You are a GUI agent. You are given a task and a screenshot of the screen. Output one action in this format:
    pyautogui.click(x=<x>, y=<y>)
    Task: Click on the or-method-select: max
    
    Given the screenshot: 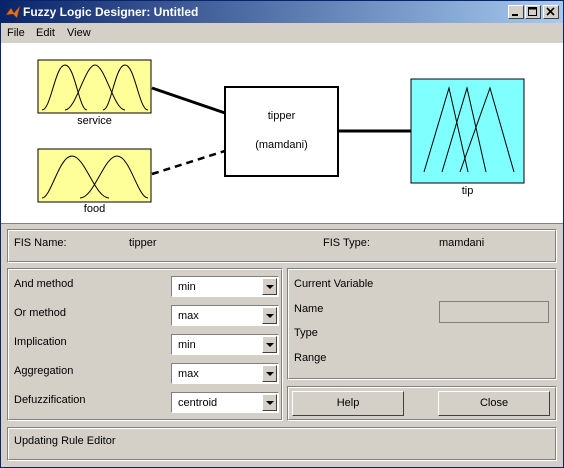 What is the action you would take?
    pyautogui.click(x=225, y=315)
    